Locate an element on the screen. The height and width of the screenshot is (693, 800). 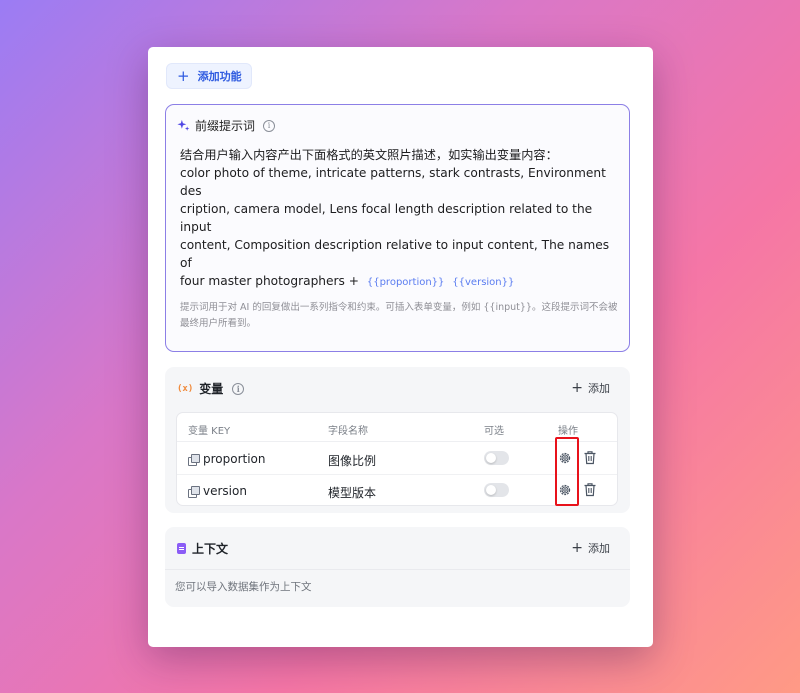
prompt-line: 结合用户输入内容产出下面格式的英文照片描述，如实输出变量内容： is located at coordinates (369, 155).